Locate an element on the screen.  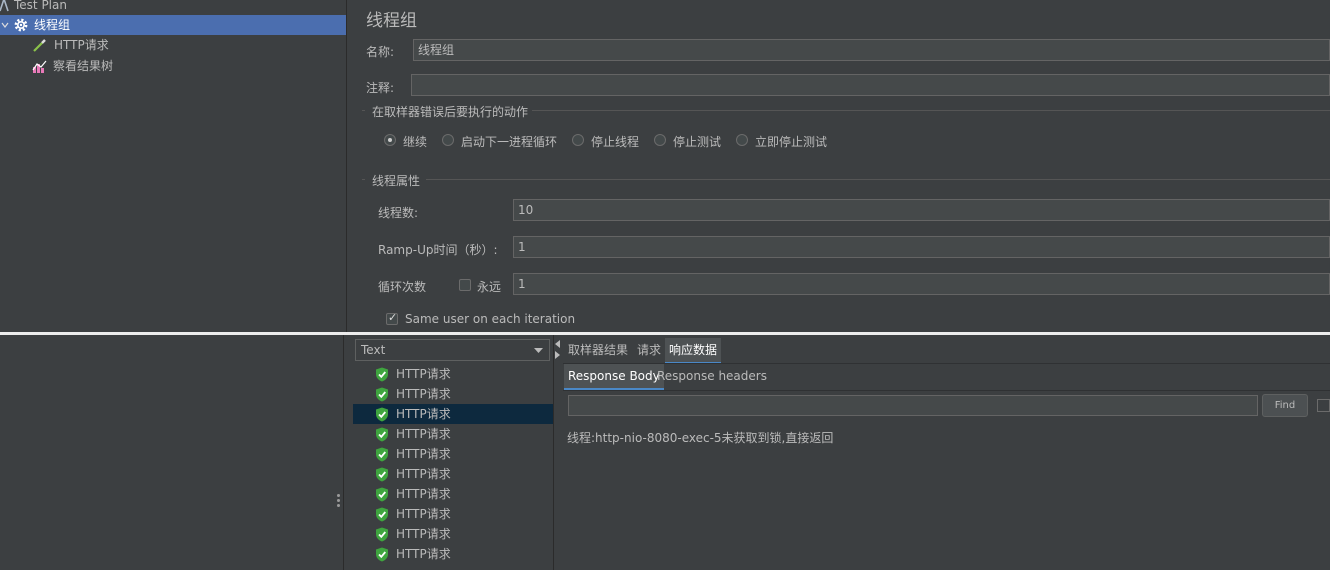
radio-stop-thread-label: 停止线程 is located at coordinates (615, 142).